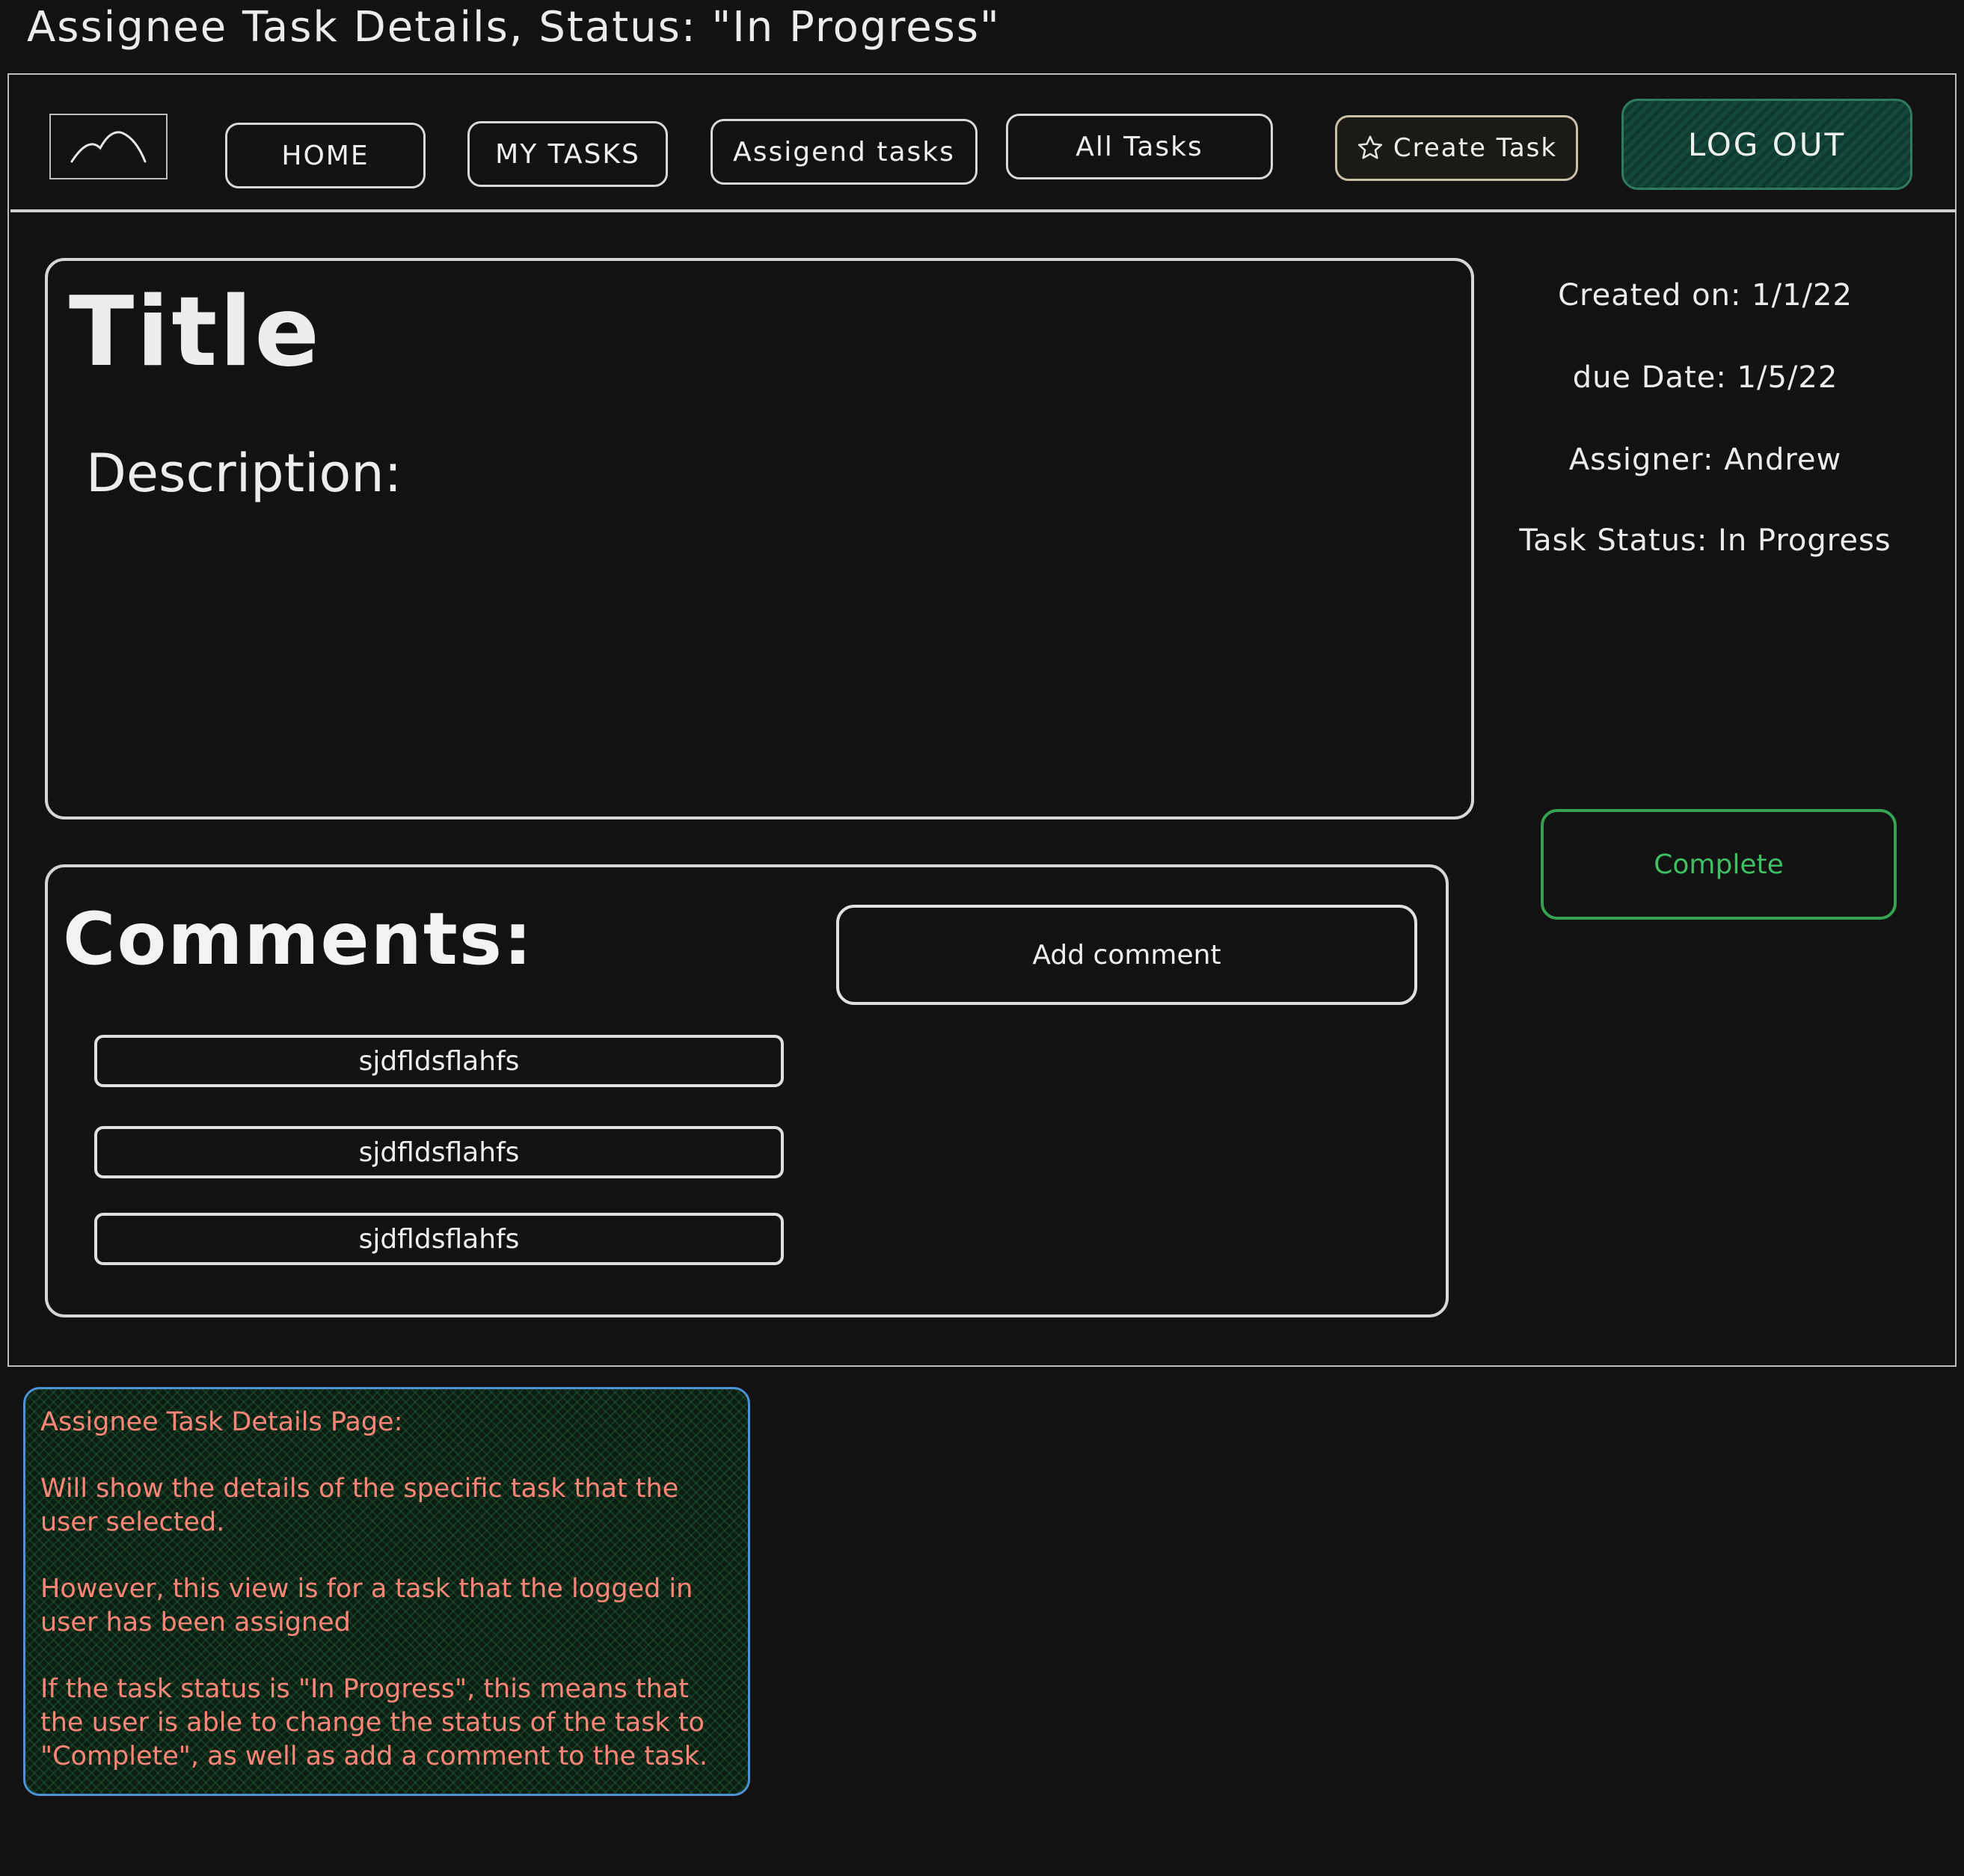 The width and height of the screenshot is (1964, 1876). I want to click on task-title: Title, so click(196, 332).